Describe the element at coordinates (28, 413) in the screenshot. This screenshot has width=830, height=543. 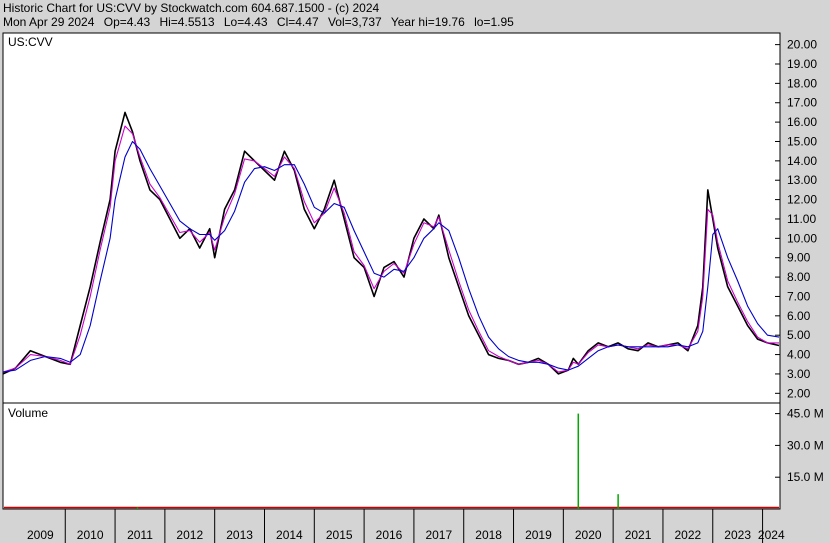
I see `volume-panel-title: Volume` at that location.